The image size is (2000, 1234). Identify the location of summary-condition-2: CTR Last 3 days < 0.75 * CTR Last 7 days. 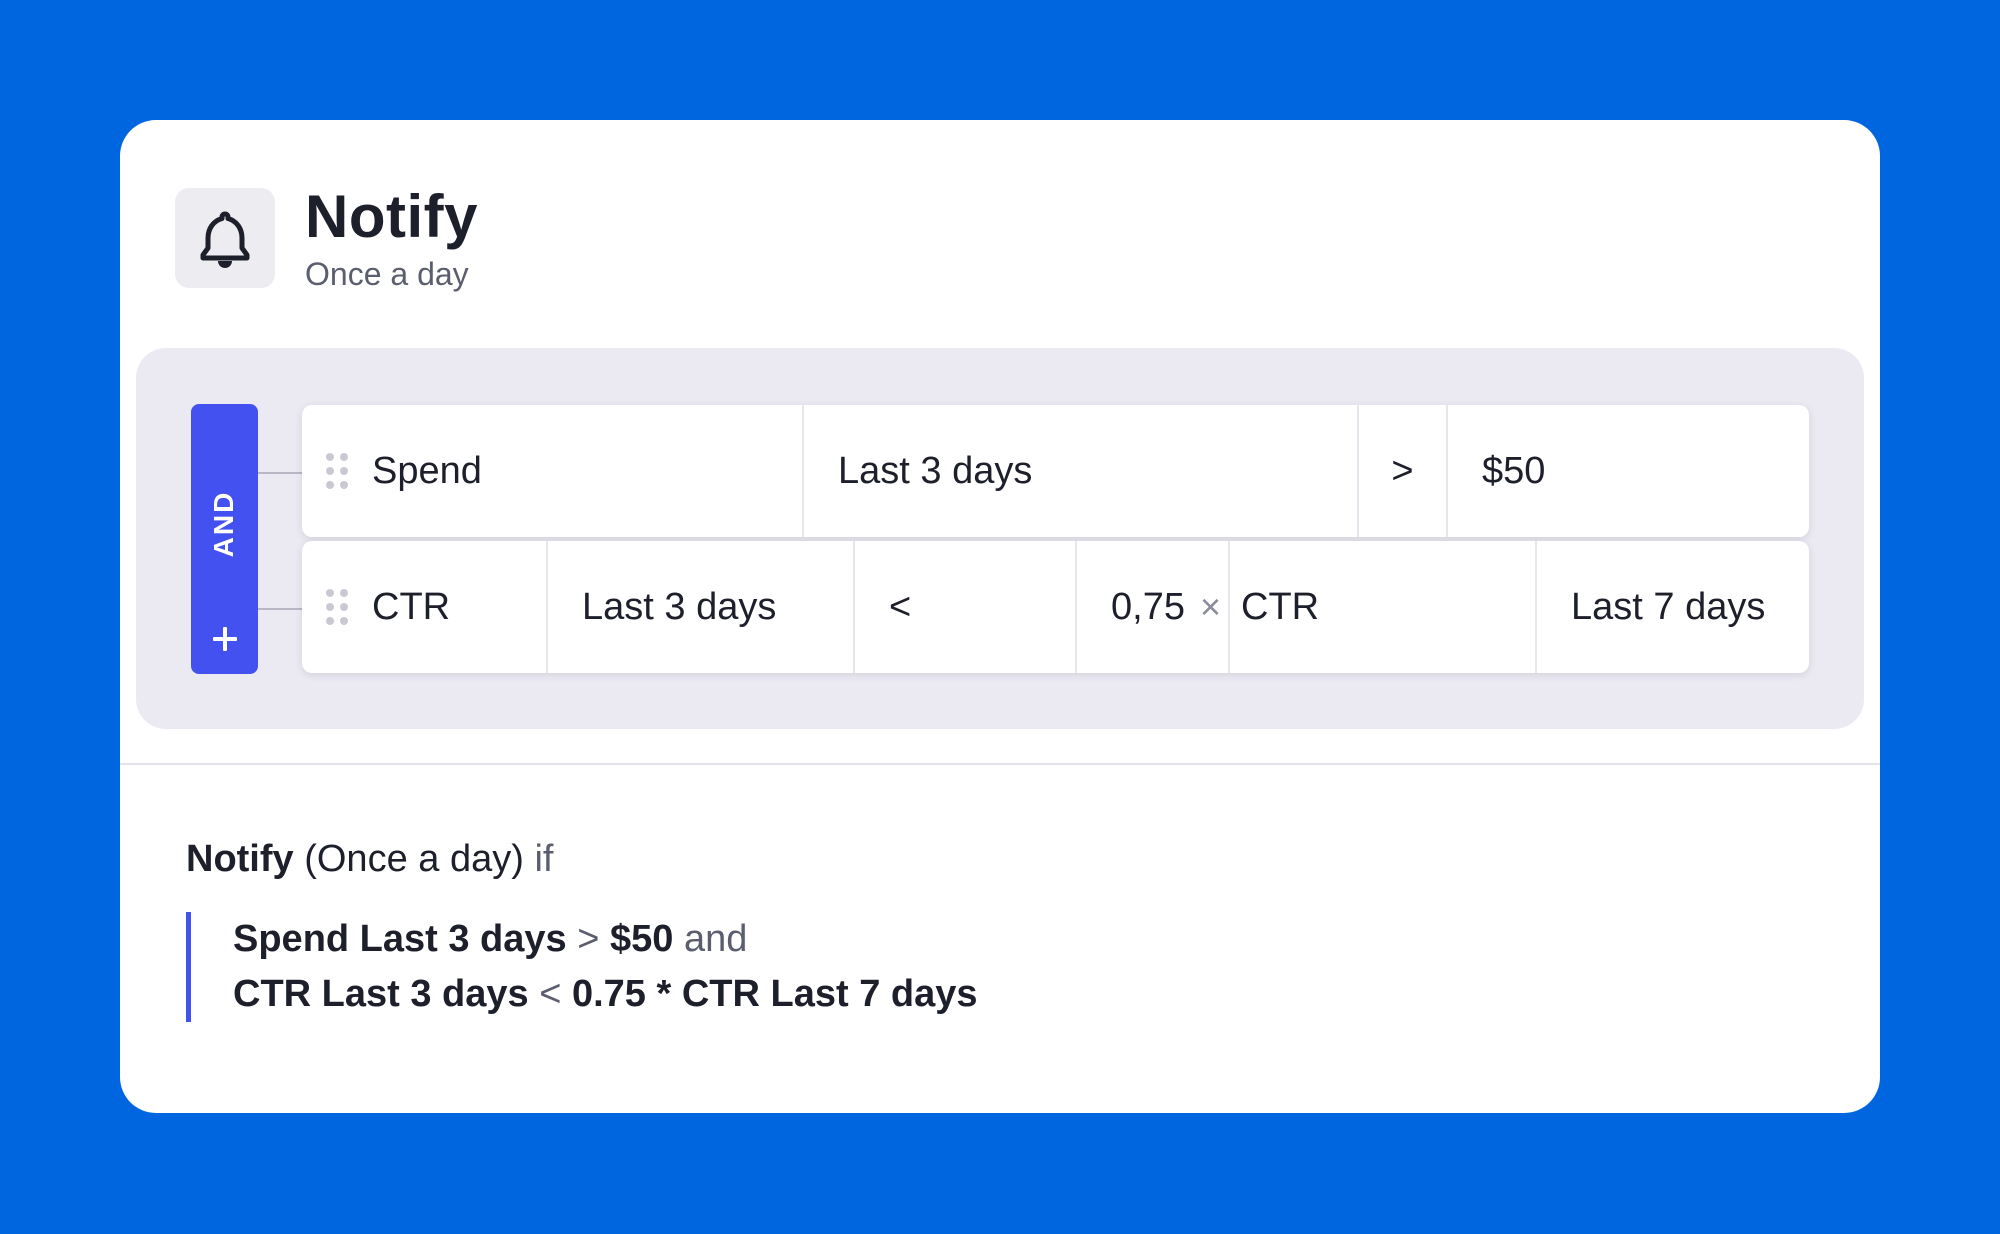
(605, 994).